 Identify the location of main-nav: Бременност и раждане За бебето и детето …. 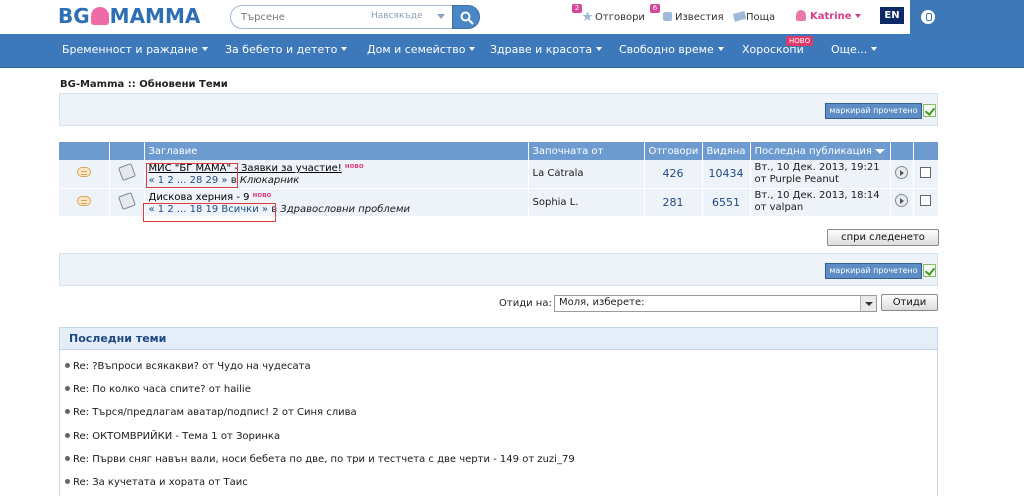
(512, 51).